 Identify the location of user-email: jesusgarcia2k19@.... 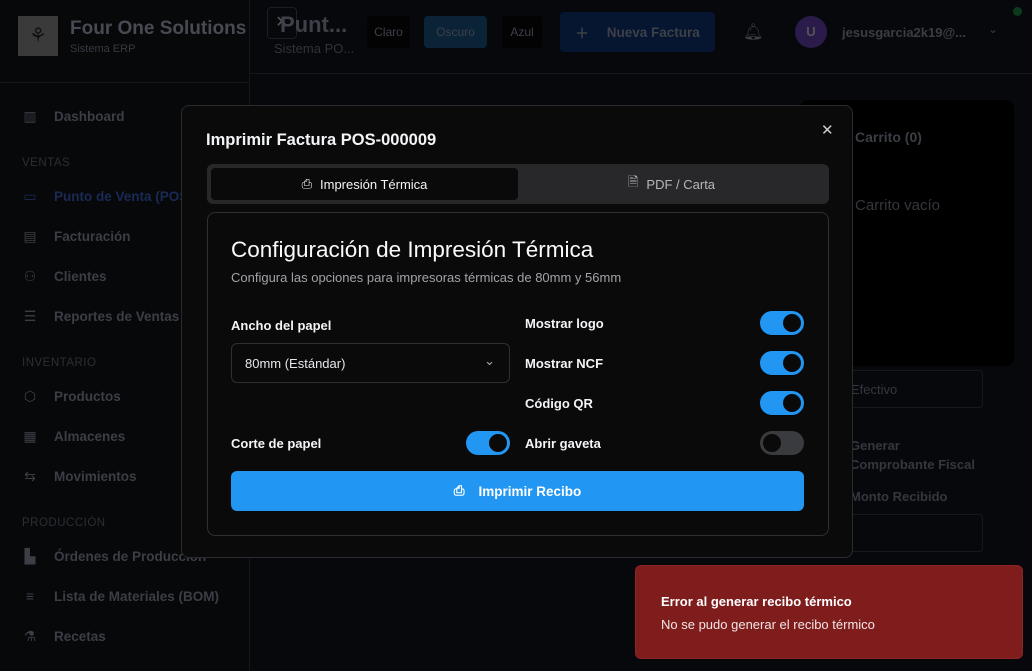
(904, 32).